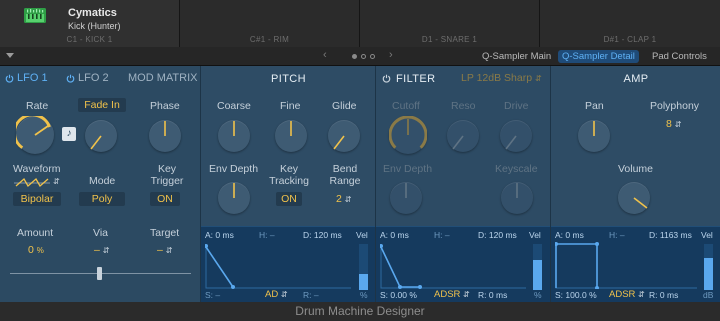 The height and width of the screenshot is (321, 720). I want to click on phase-label: Phase, so click(165, 106).